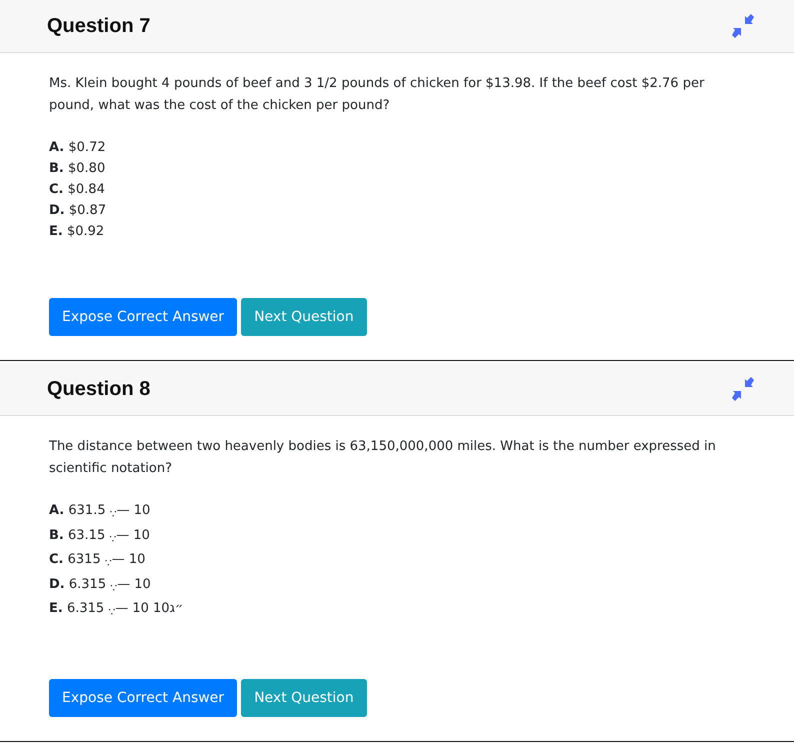 The height and width of the screenshot is (752, 794). I want to click on question-text: Ms. Klein bought 4 pounds of beef and 3 1/2 pounds of chicken for $13.98. If the beef cost $2.76 per pound, what was the cost of the chicken per pound?, so click(377, 95).